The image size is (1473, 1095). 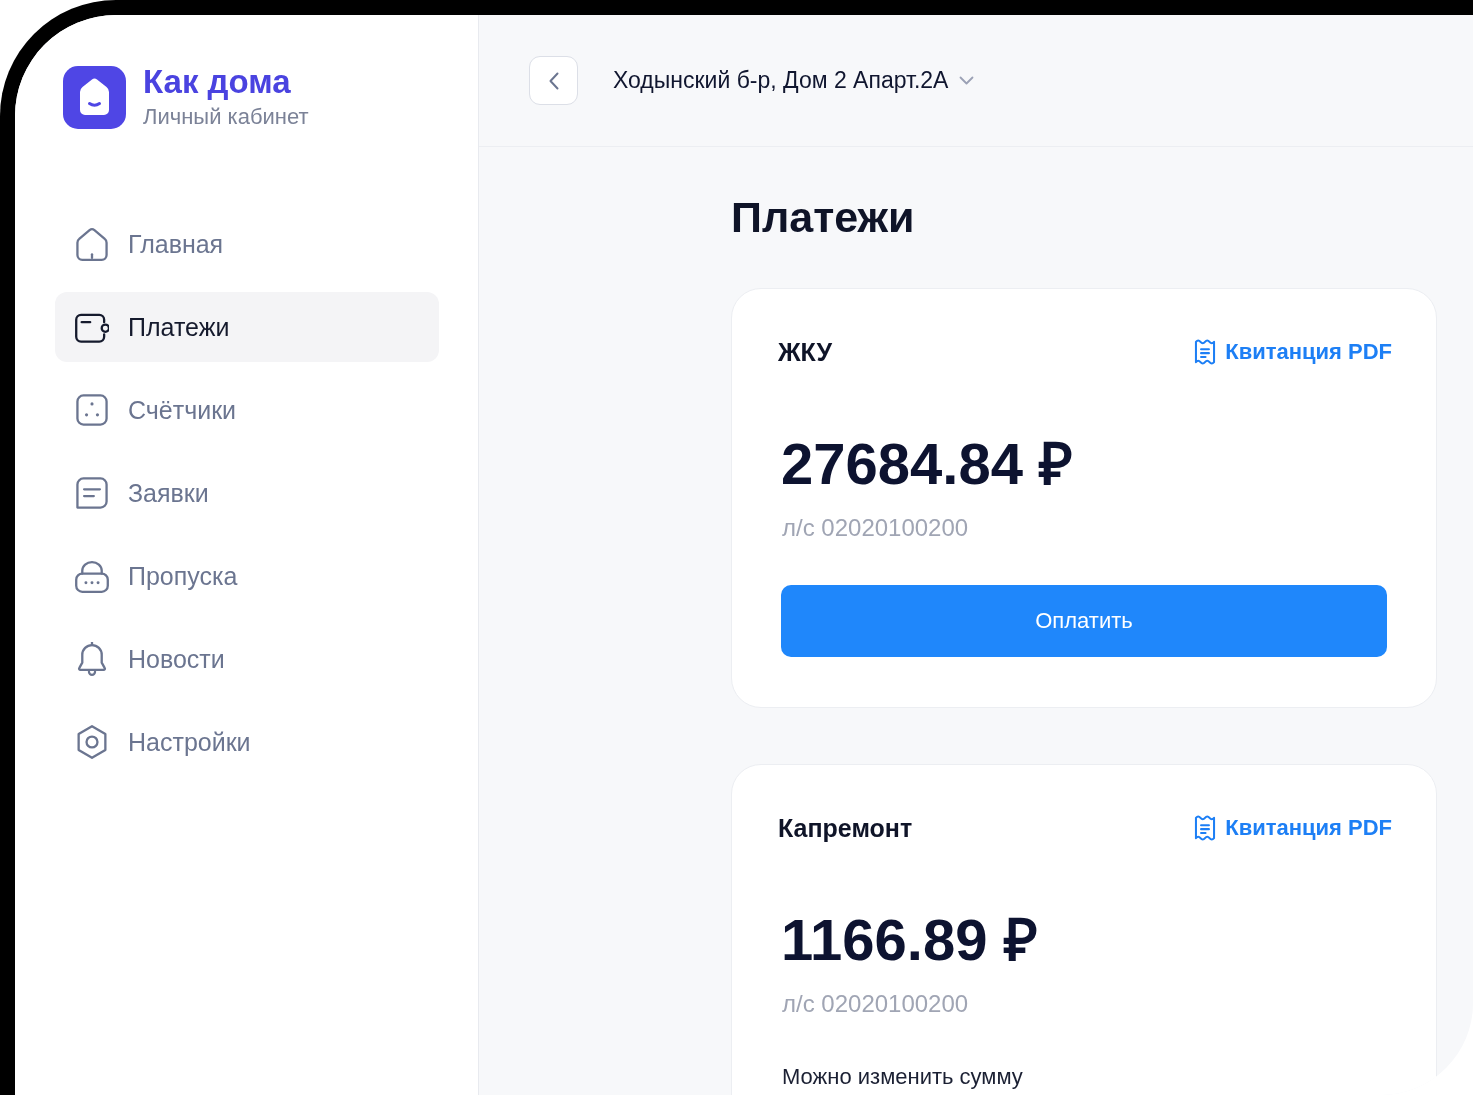 I want to click on amount: 27684.84 ₽, so click(x=928, y=463).